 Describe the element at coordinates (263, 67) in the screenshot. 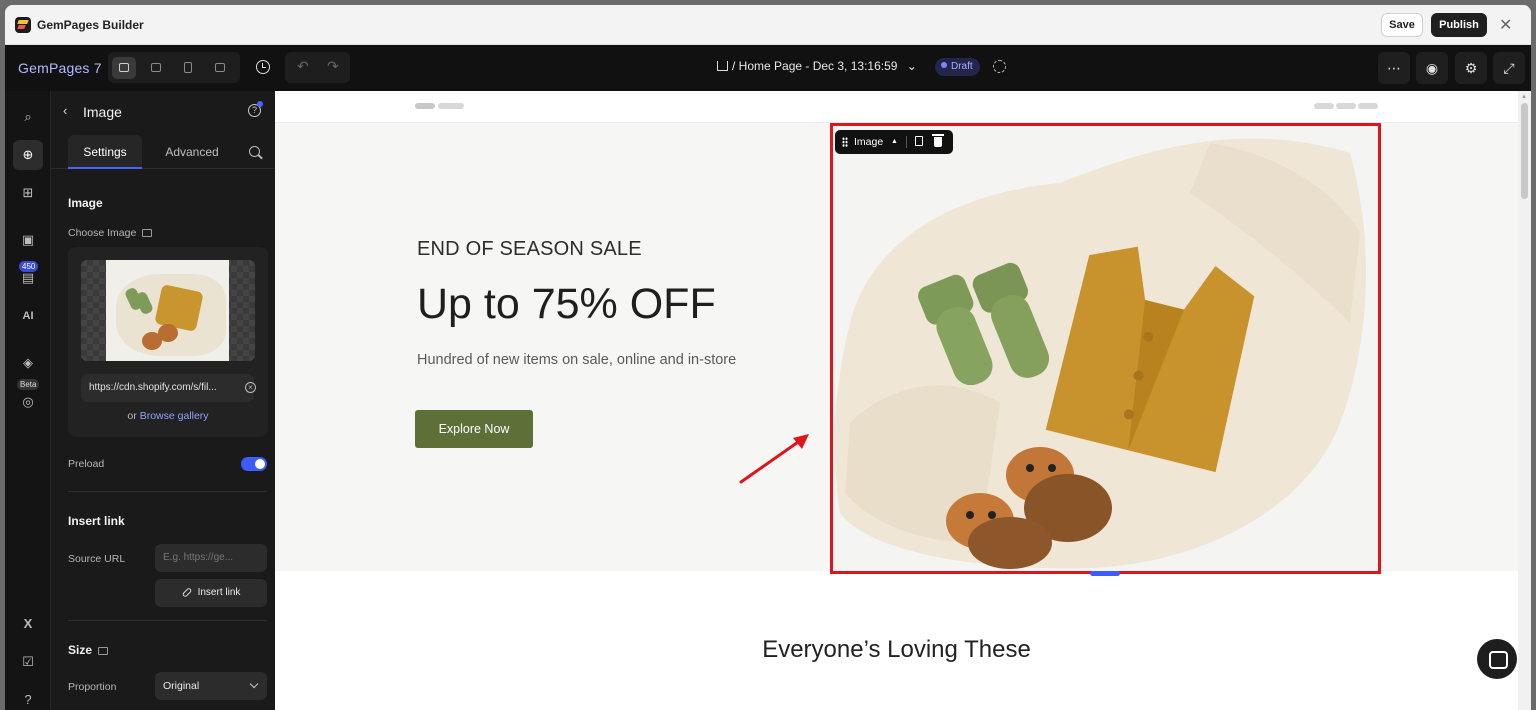

I see `history-icon` at that location.